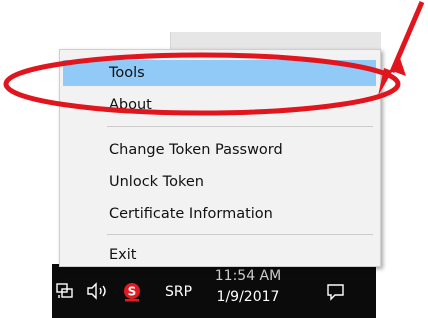 The image size is (428, 318). I want to click on menu-item-exit: Exit, so click(122, 255).